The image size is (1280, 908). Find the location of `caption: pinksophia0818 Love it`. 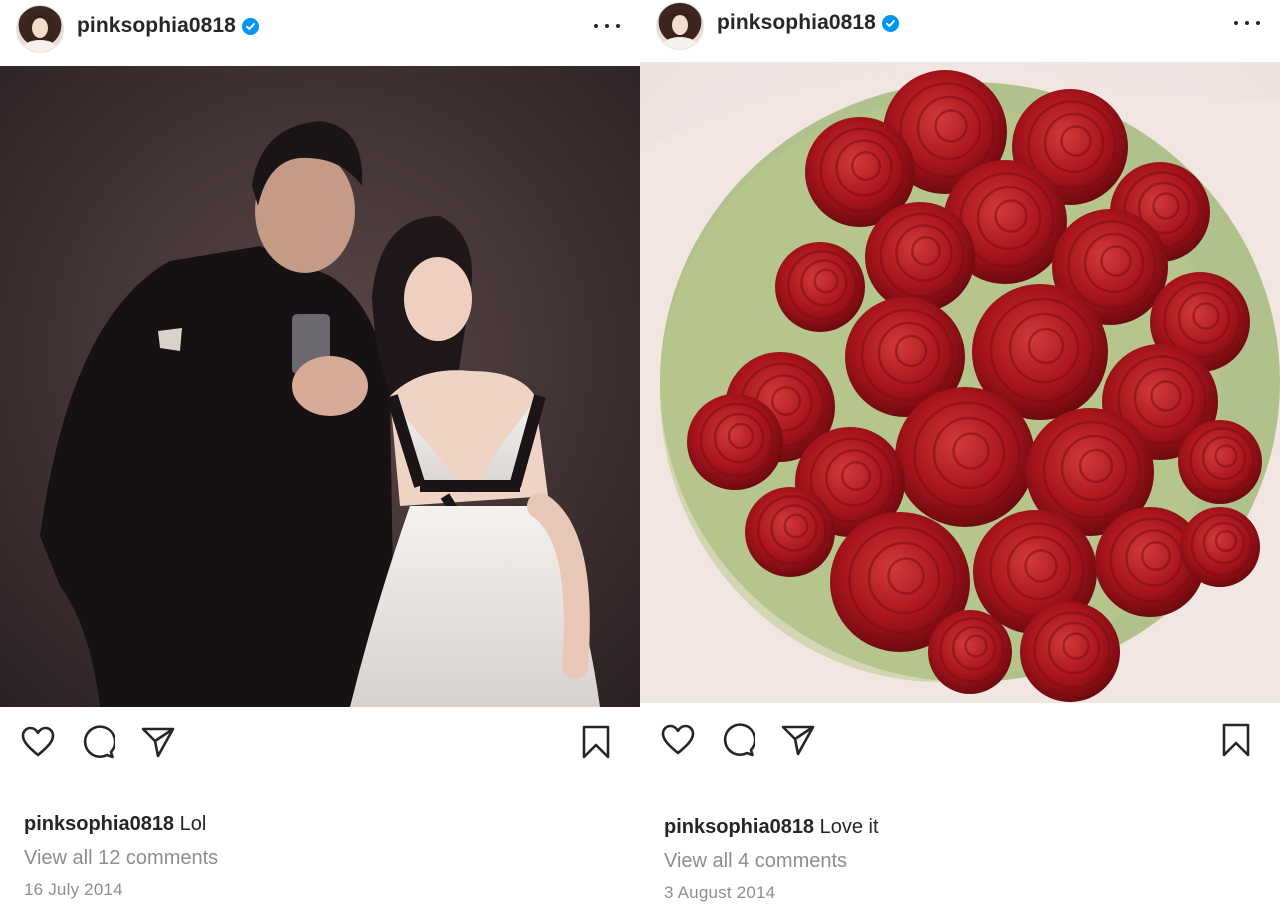

caption: pinksophia0818 Love it is located at coordinates (771, 827).